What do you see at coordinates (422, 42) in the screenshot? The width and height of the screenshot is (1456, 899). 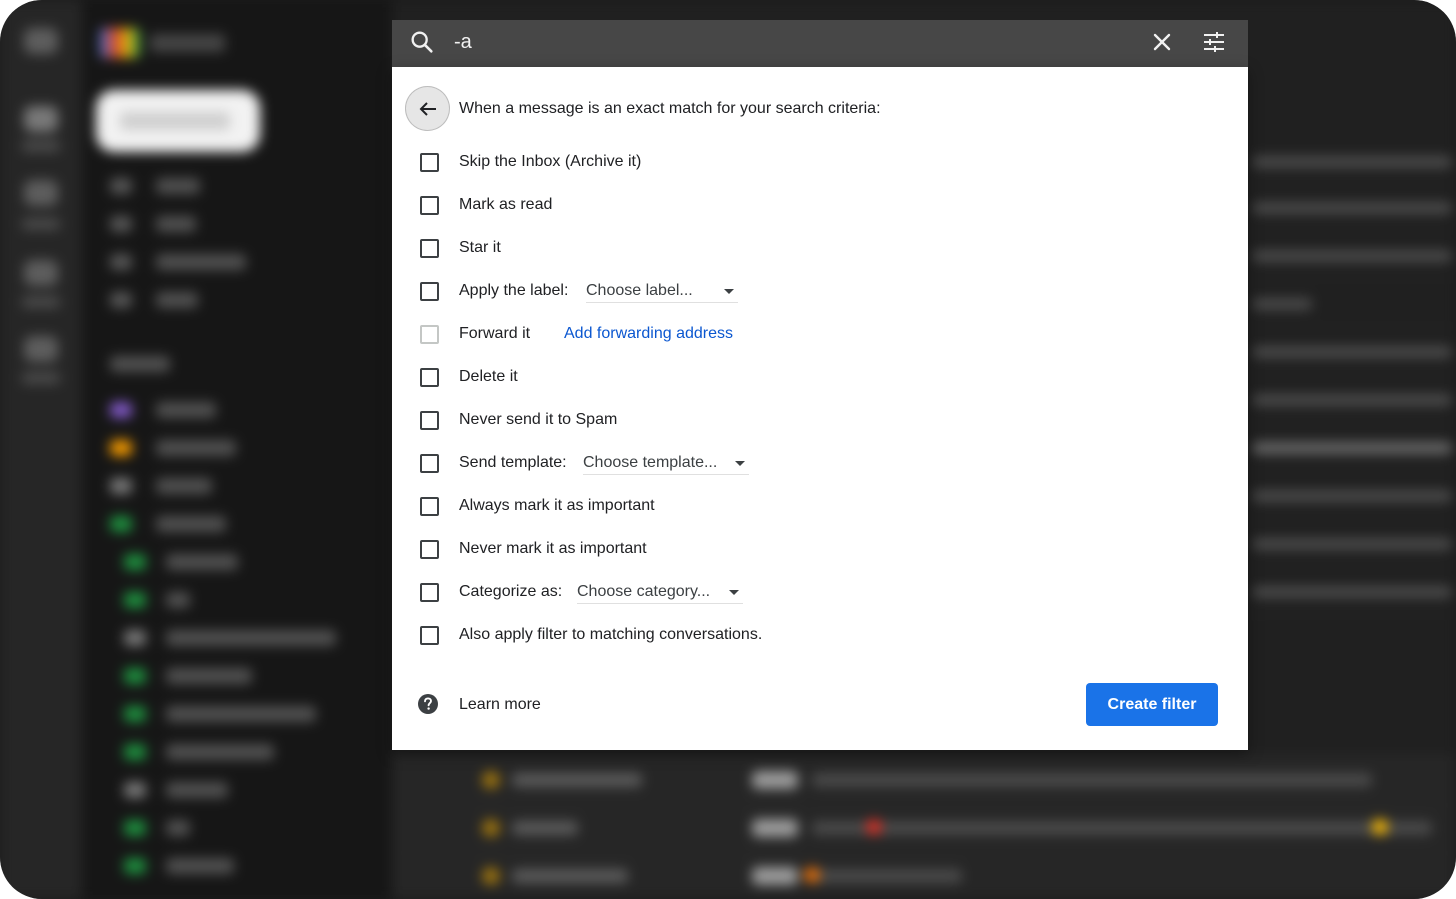 I see `search-icon` at bounding box center [422, 42].